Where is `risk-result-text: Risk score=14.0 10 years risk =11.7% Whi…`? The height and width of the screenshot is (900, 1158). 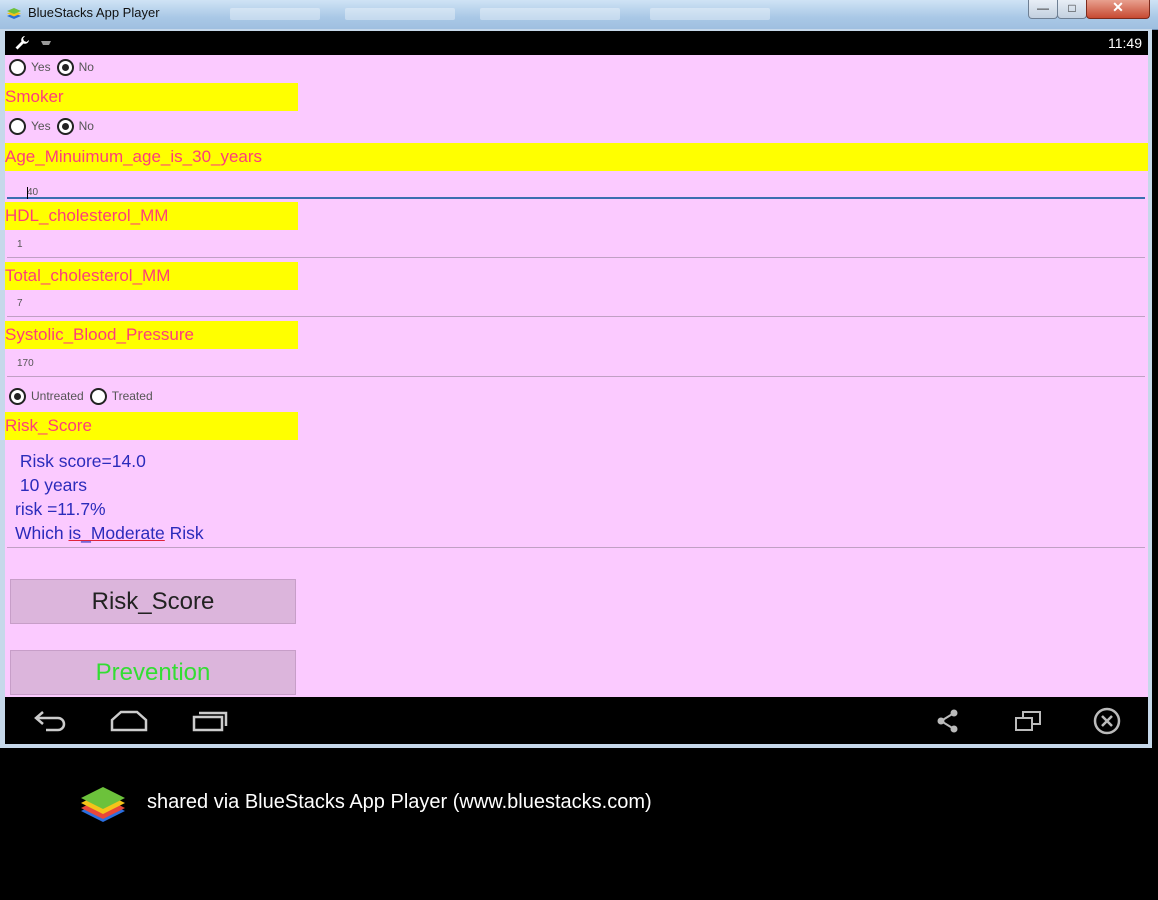
risk-result-text: Risk score=14.0 10 years risk =11.7% Whi… is located at coordinates (109, 497).